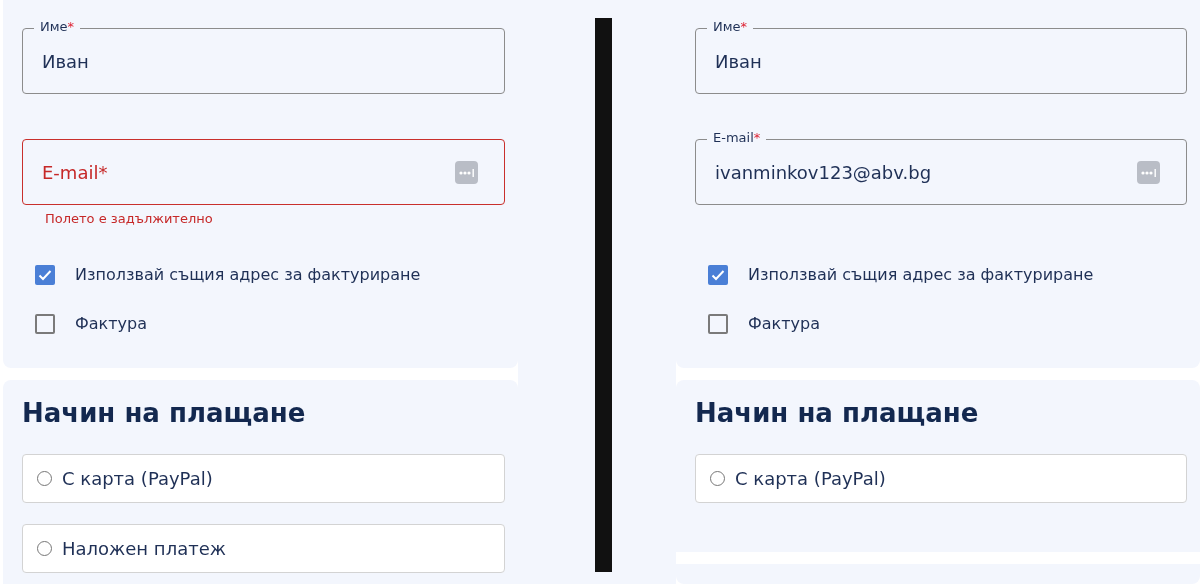 The height and width of the screenshot is (584, 1200). I want to click on error-message: Полето е задължително, so click(129, 218).